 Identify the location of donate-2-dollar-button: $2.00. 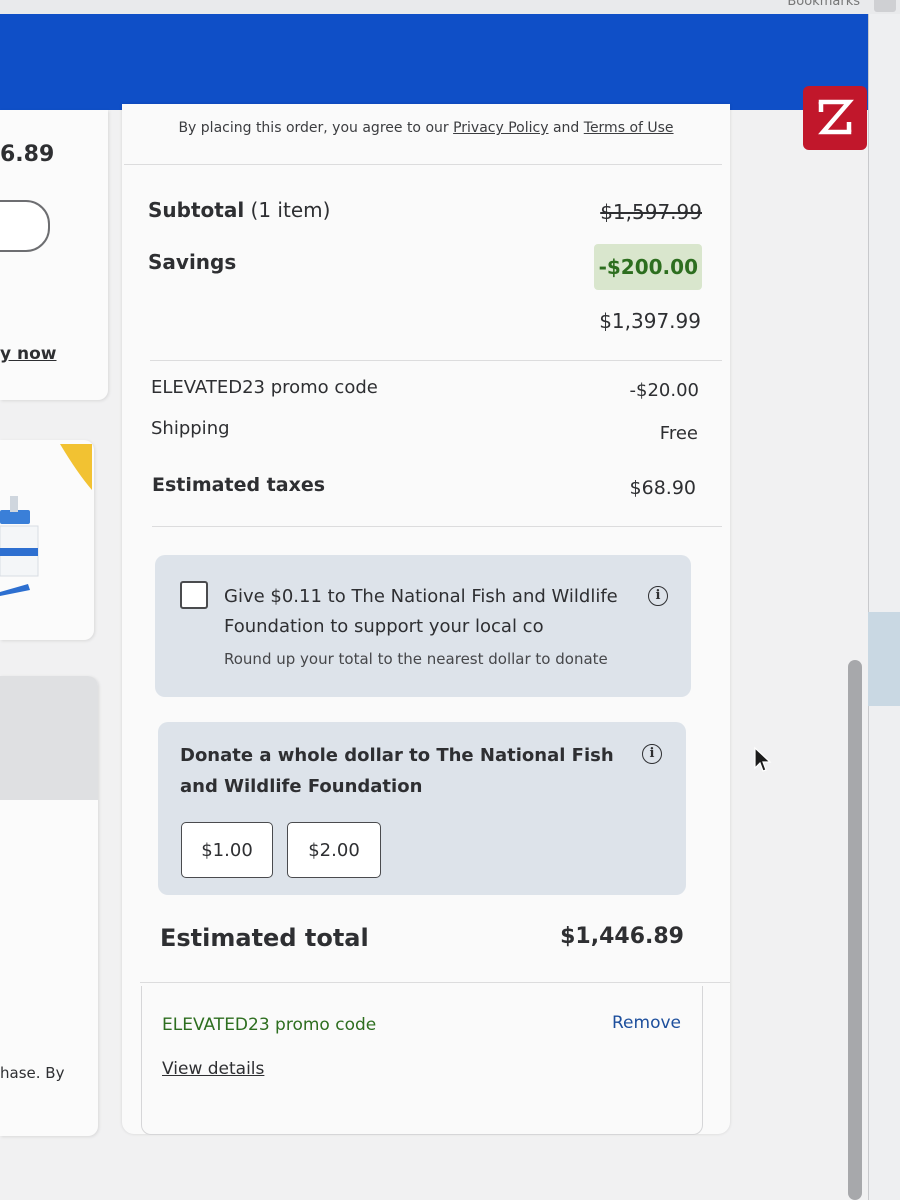
(334, 850).